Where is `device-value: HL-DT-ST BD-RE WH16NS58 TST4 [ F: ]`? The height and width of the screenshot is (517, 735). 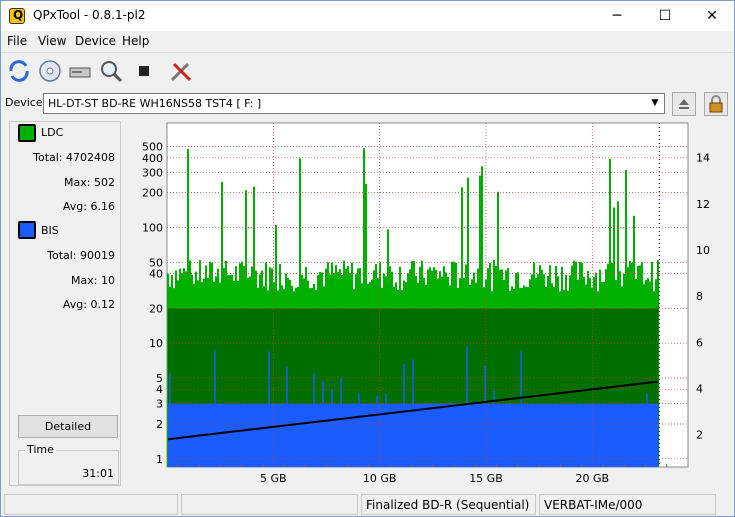 device-value: HL-DT-ST BD-RE WH16NS58 TST4 [ F: ] is located at coordinates (155, 103).